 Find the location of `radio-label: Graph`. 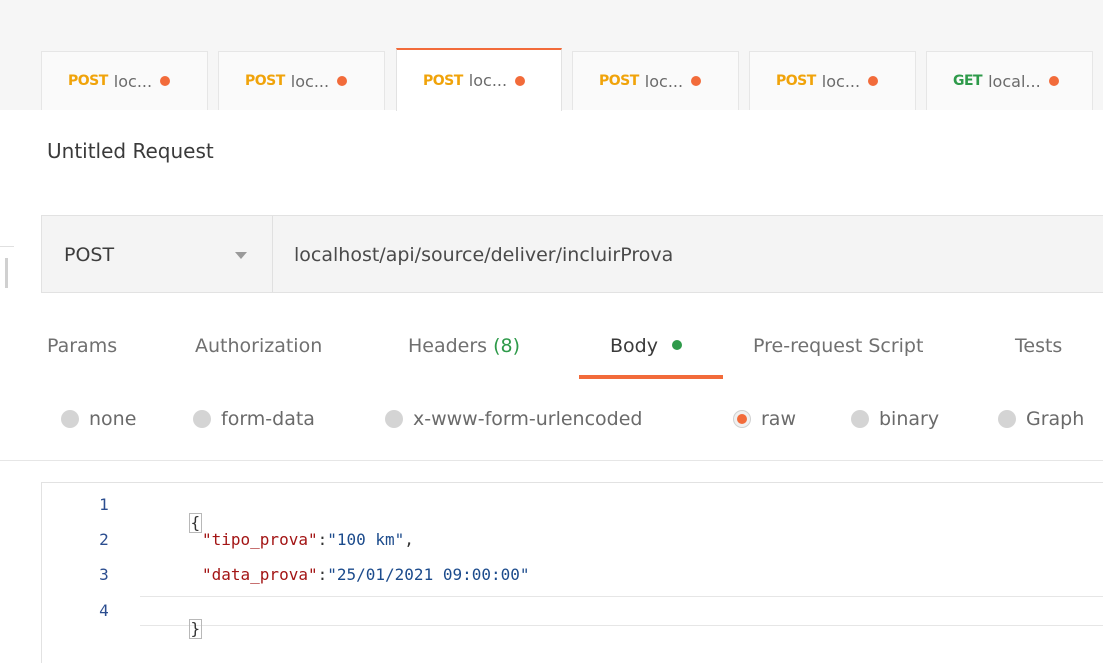

radio-label: Graph is located at coordinates (1055, 419).